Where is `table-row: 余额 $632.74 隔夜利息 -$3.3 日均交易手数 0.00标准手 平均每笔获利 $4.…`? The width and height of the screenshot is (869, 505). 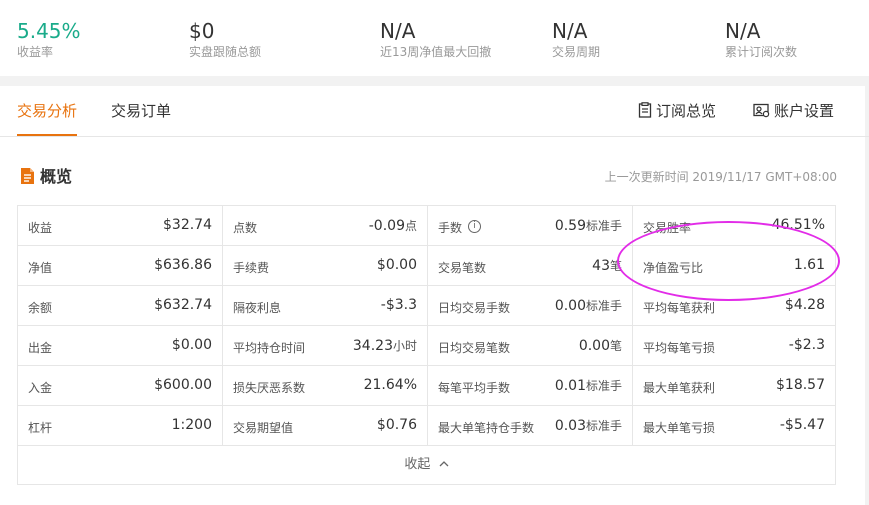 table-row: 余额 $632.74 隔夜利息 -$3.3 日均交易手数 0.00标准手 平均每笔获利 $4.… is located at coordinates (426, 306).